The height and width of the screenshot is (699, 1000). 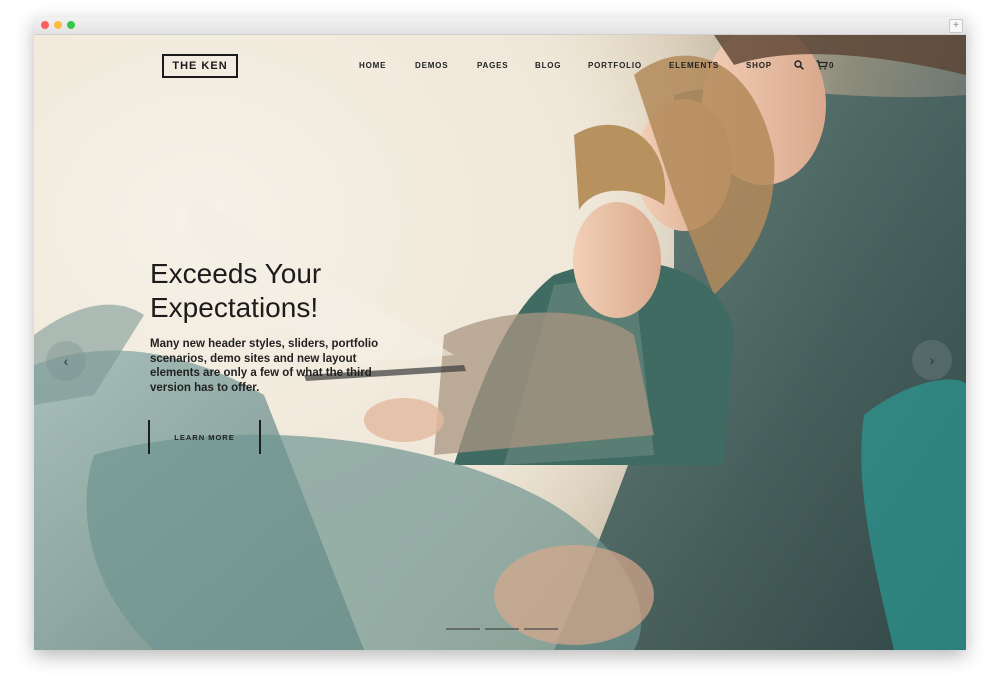 What do you see at coordinates (956, 26) in the screenshot?
I see `new-tab-button: +` at bounding box center [956, 26].